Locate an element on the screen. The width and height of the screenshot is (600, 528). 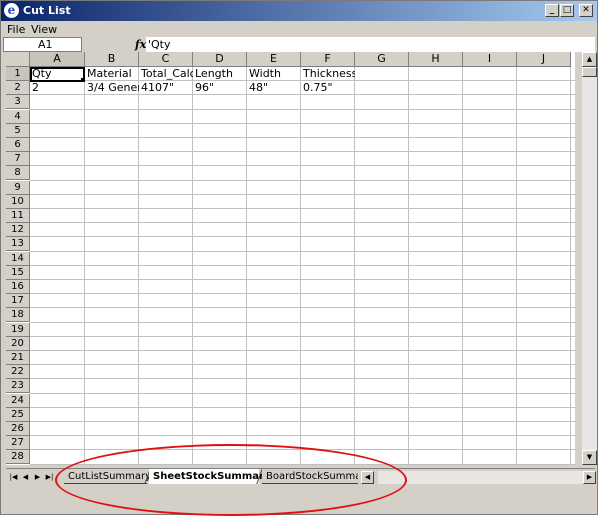
column-header-a: A is located at coordinates (57, 59).